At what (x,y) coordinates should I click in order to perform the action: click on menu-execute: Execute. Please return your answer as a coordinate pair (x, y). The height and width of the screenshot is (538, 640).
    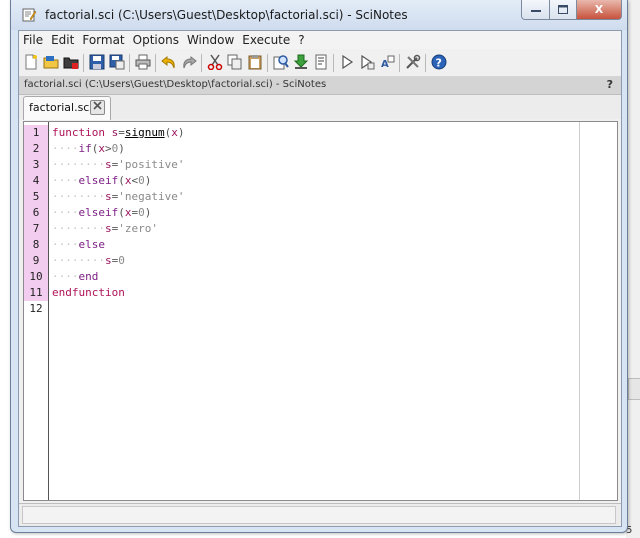
    Looking at the image, I should click on (266, 40).